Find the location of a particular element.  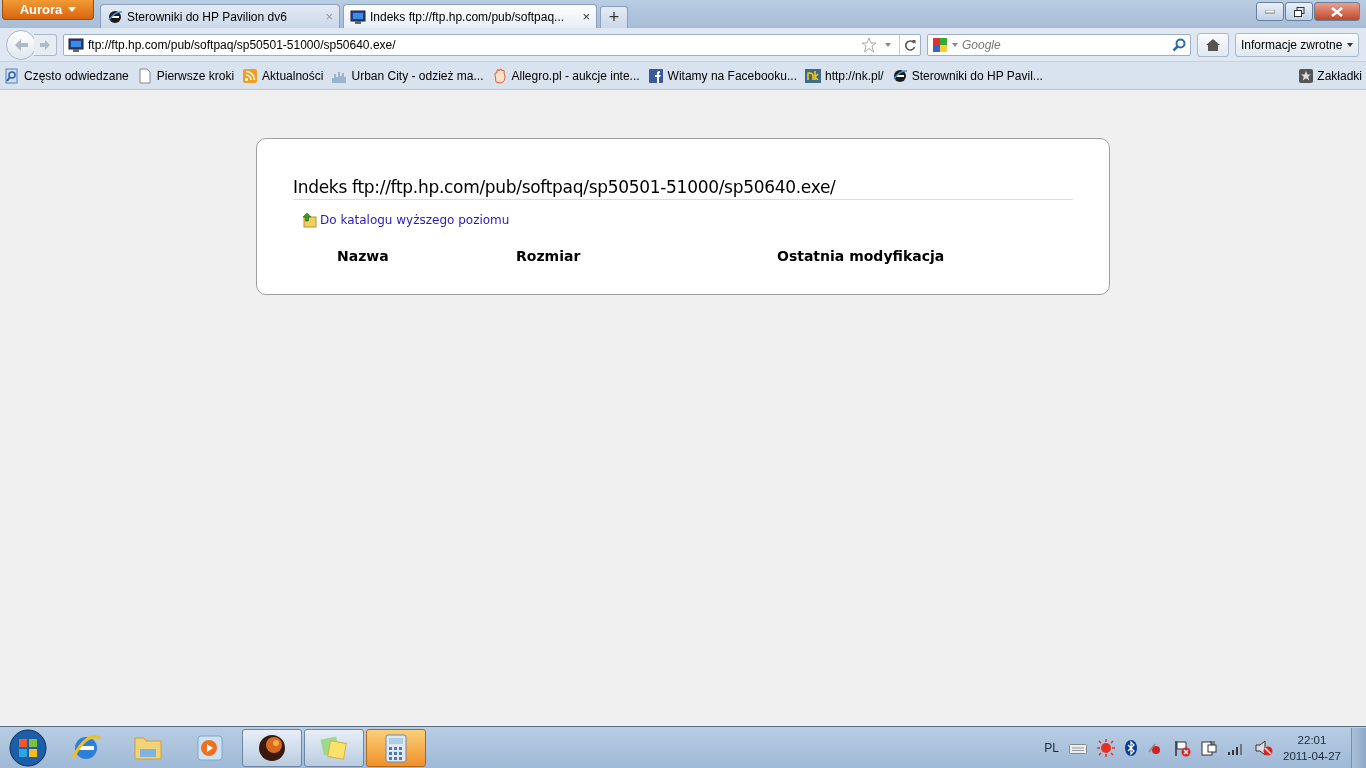

close-button is located at coordinates (1337, 11).